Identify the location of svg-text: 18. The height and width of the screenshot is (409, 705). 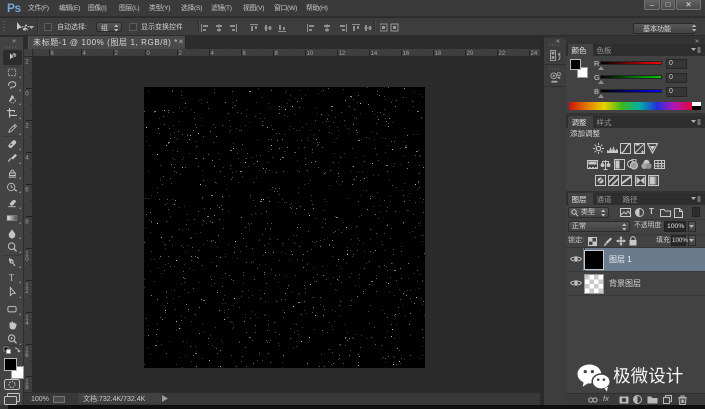
(438, 54).